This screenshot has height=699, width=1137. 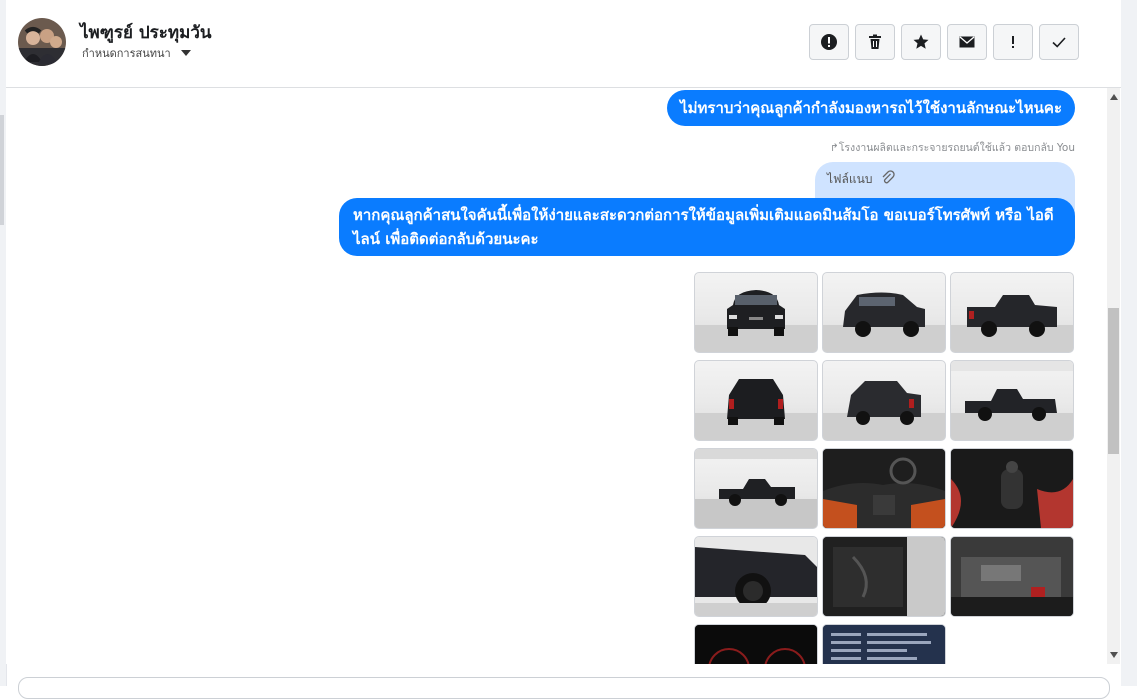 I want to click on attachment-label: ไฟล์แนบ, so click(x=850, y=179).